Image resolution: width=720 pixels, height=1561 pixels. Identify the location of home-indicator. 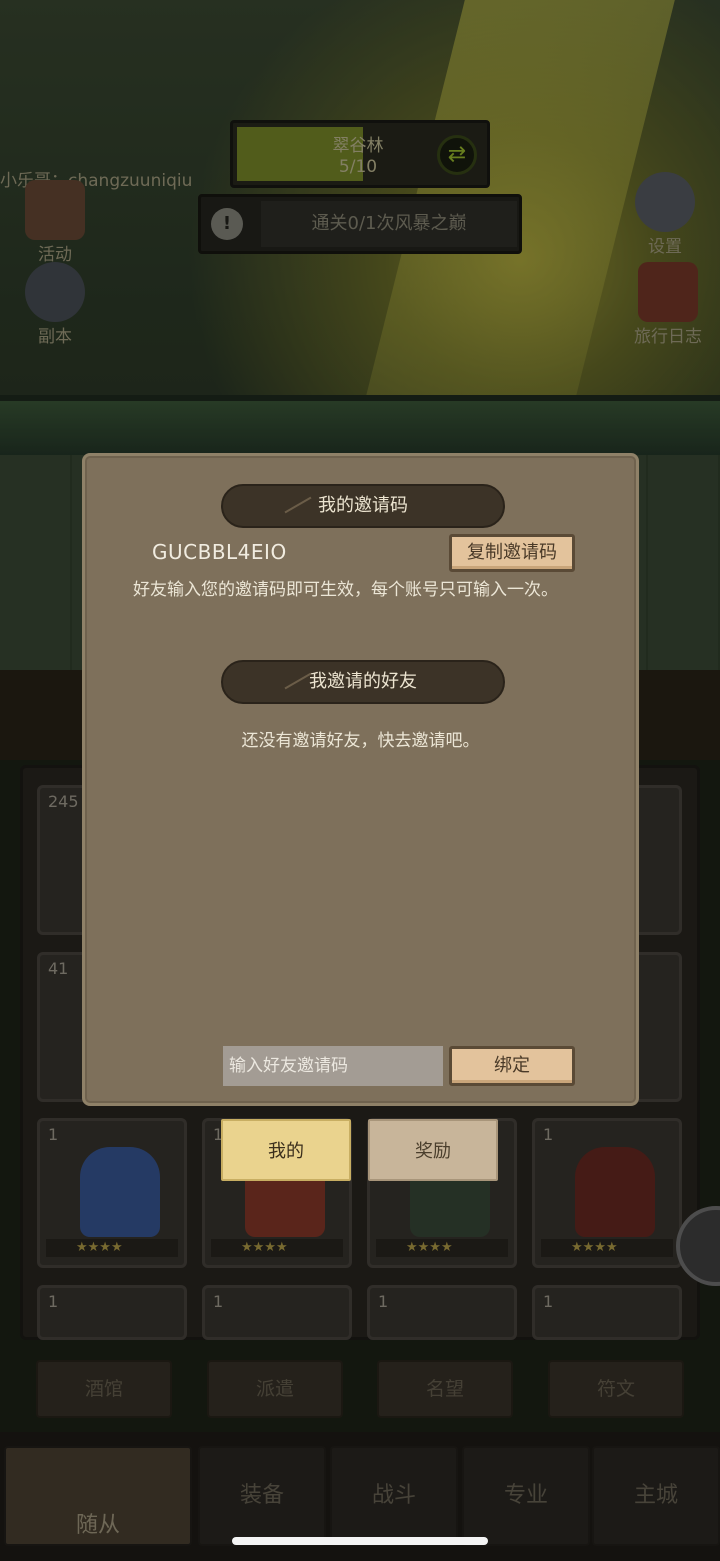
(360, 1541).